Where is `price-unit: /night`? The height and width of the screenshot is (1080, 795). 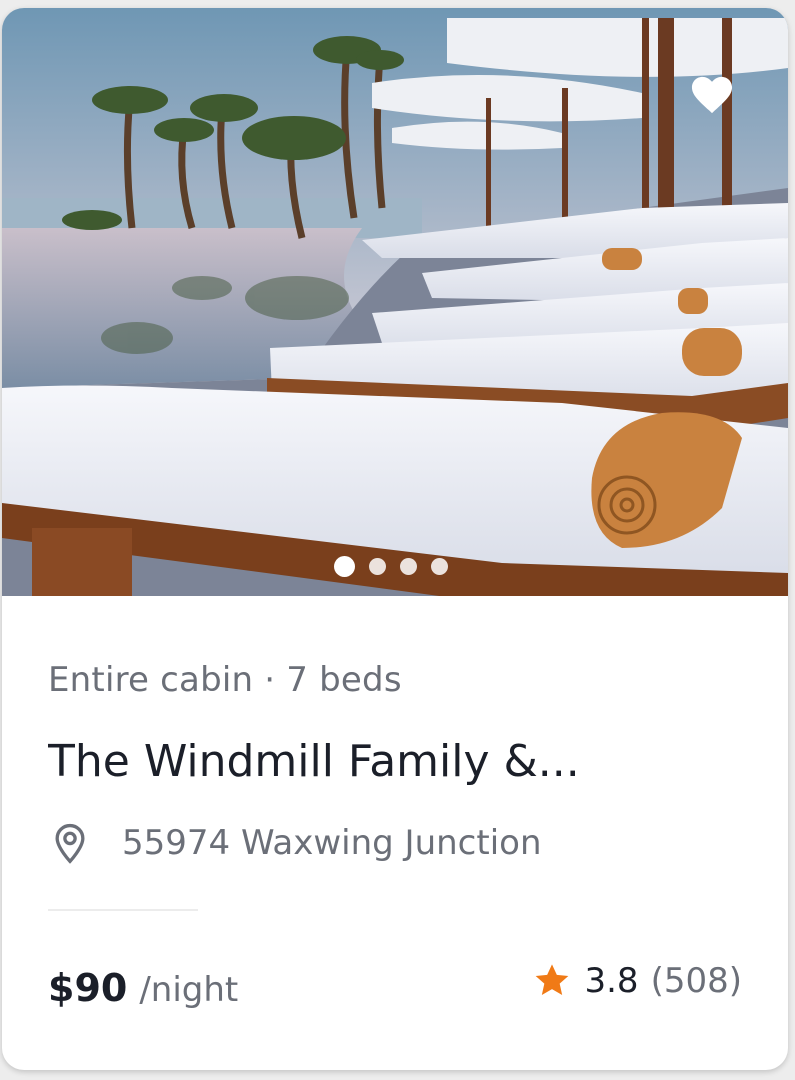 price-unit: /night is located at coordinates (189, 990).